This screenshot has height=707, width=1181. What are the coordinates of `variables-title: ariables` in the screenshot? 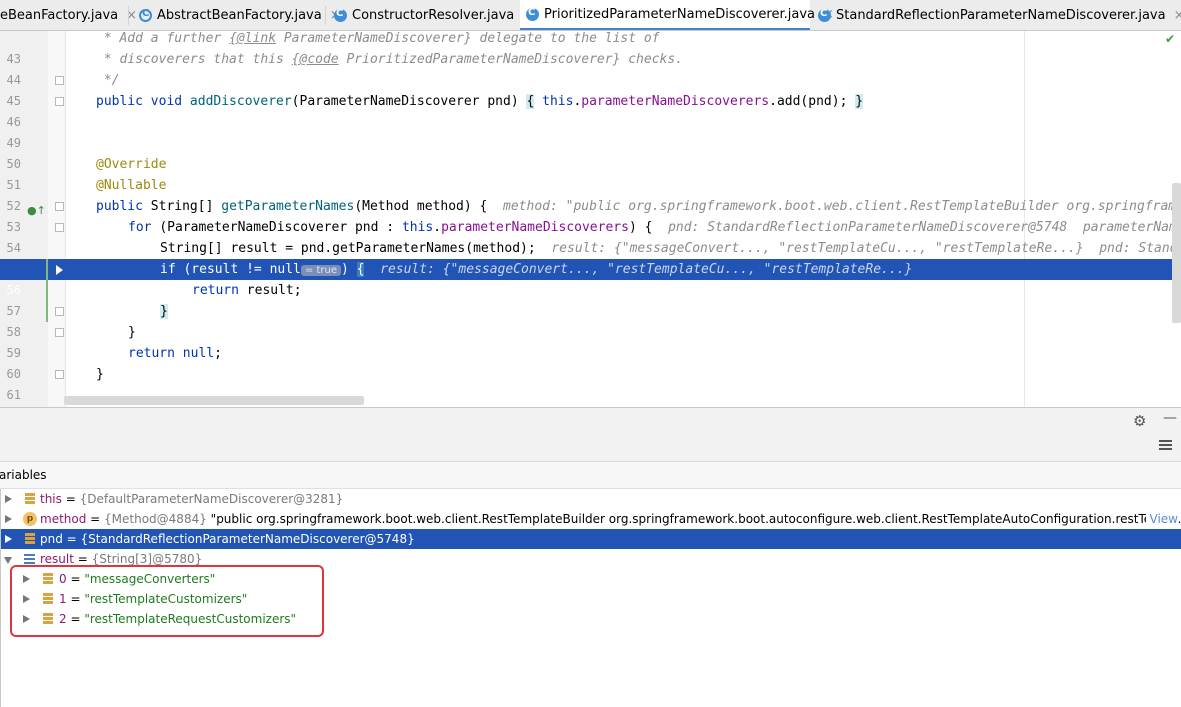 It's located at (23, 475).